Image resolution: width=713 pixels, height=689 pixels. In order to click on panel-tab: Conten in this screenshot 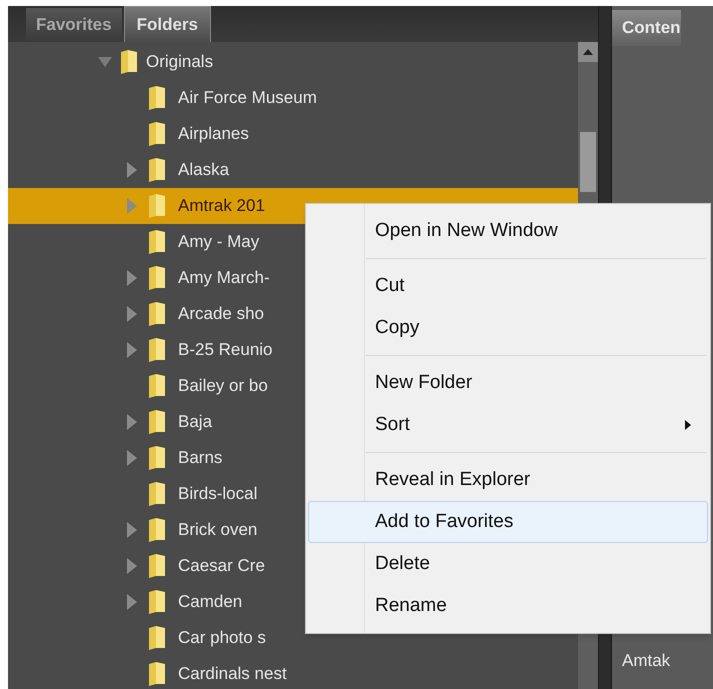, I will do `click(646, 28)`.